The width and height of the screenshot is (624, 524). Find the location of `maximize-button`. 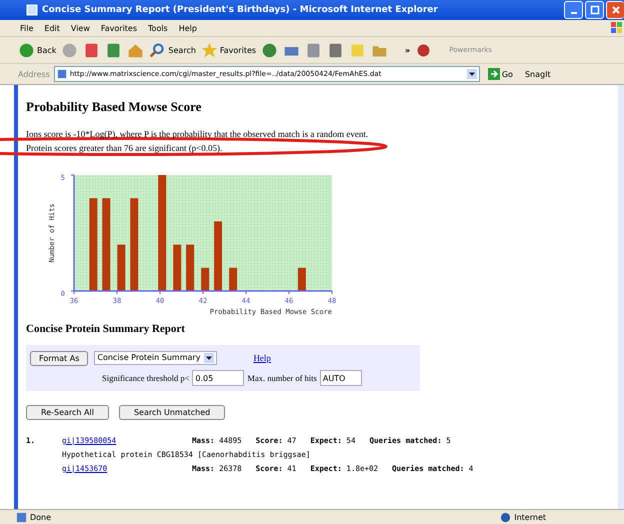

maximize-button is located at coordinates (594, 10).